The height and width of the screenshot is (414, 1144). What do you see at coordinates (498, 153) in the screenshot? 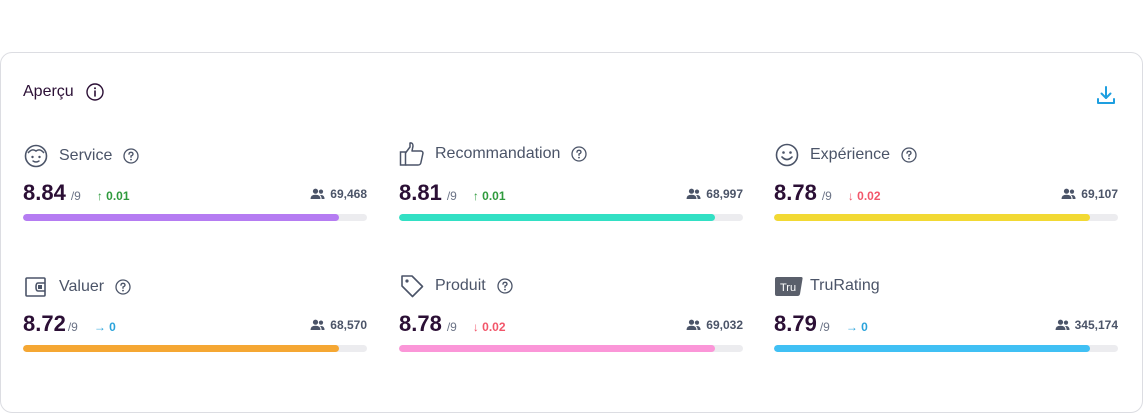
I see `metric-label: Recommandation` at bounding box center [498, 153].